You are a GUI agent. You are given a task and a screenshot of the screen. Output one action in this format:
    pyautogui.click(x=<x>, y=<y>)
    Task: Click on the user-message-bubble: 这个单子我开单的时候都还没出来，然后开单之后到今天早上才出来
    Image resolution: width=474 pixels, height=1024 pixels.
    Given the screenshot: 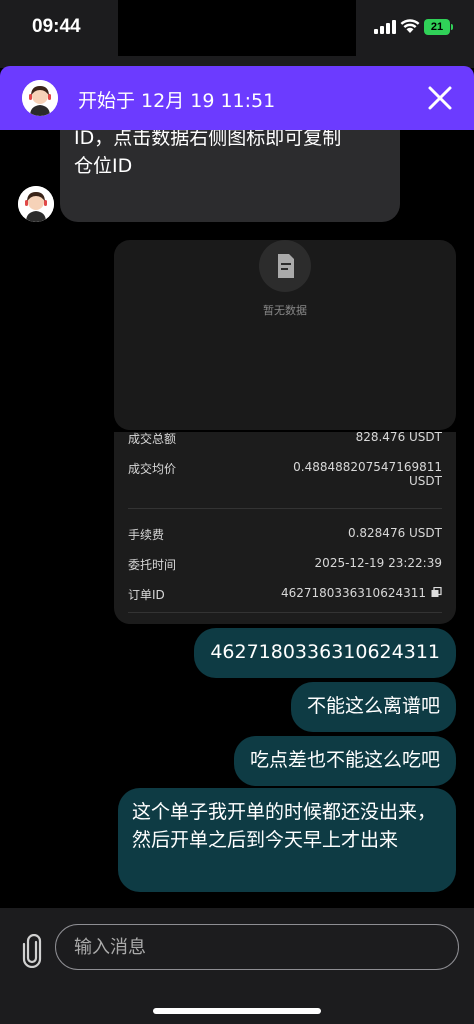 What is the action you would take?
    pyautogui.click(x=287, y=840)
    